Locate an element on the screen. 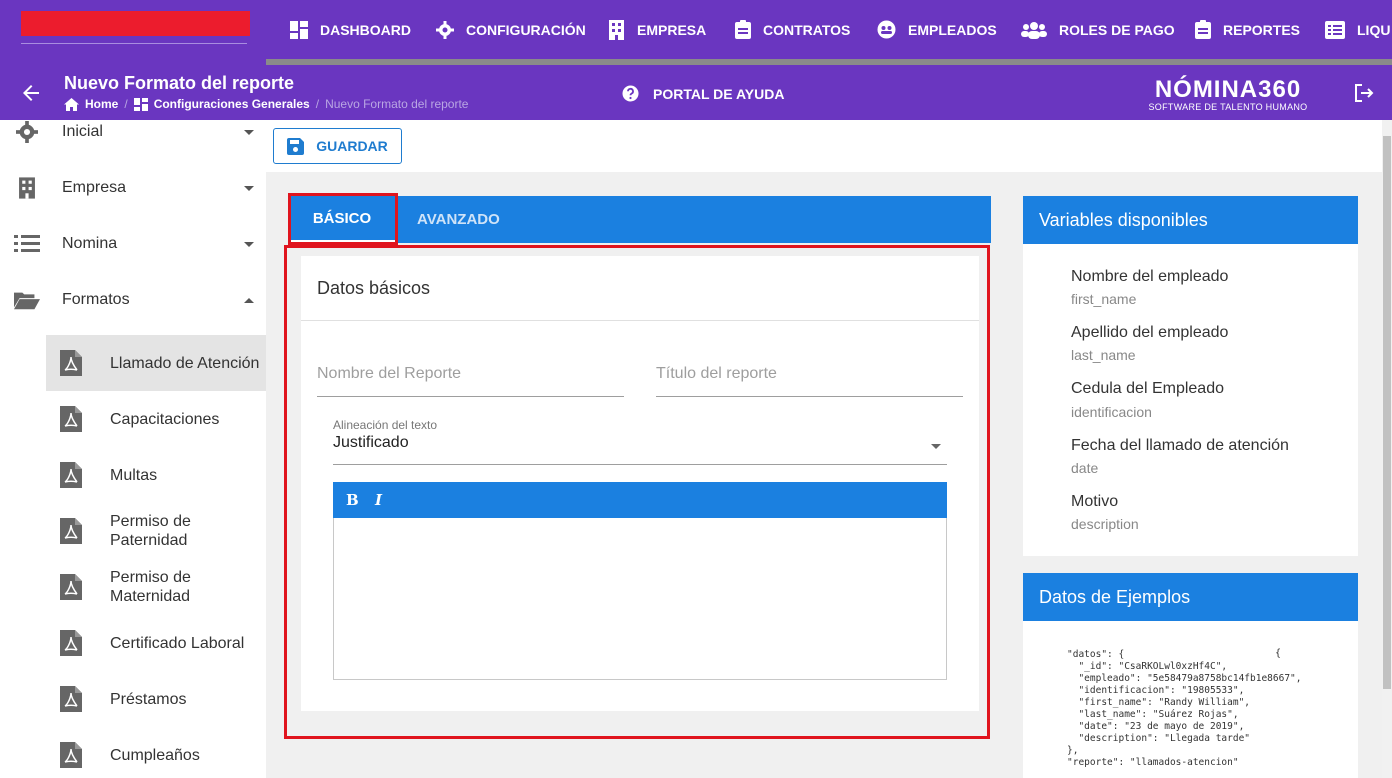 This screenshot has width=1392, height=778. nav-empresa-label: EMPRESA is located at coordinates (672, 29).